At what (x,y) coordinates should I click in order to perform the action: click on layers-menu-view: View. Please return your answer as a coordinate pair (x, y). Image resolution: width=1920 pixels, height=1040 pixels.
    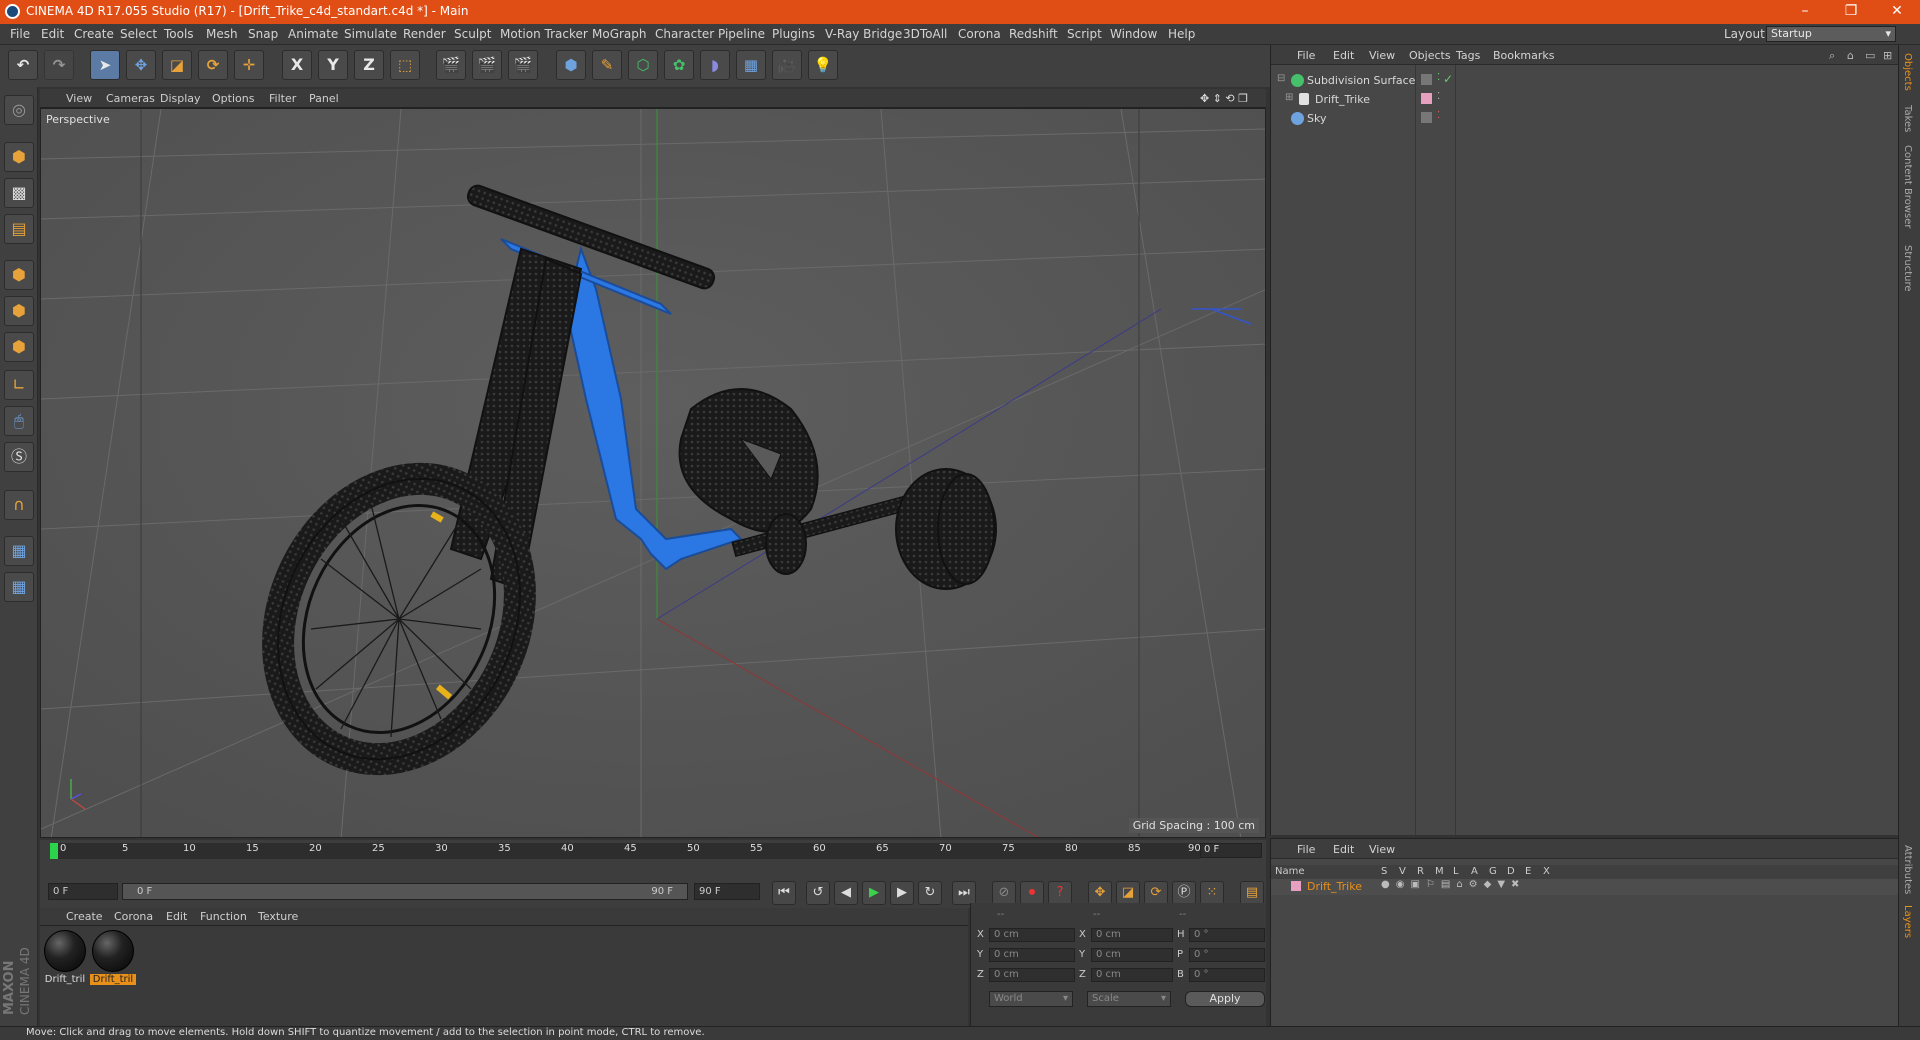
    Looking at the image, I should click on (1382, 849).